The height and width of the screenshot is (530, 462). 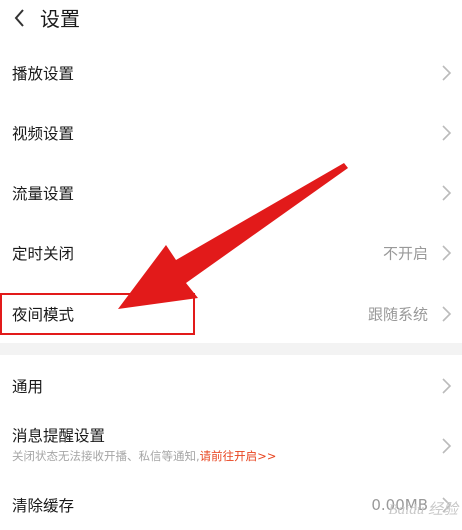 What do you see at coordinates (231, 133) in the screenshot?
I see `settings-row-video: 视频设置` at bounding box center [231, 133].